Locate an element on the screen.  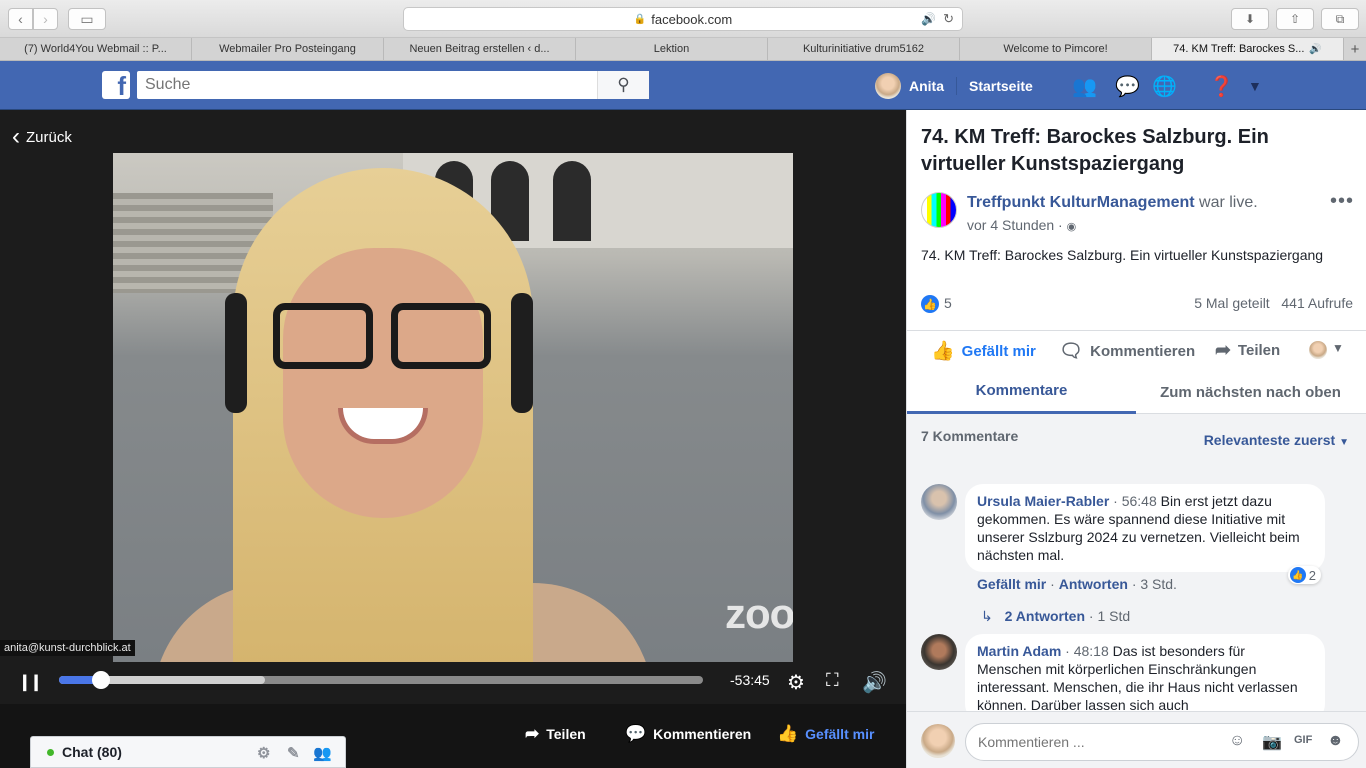
progress-bar is located at coordinates (381, 680).